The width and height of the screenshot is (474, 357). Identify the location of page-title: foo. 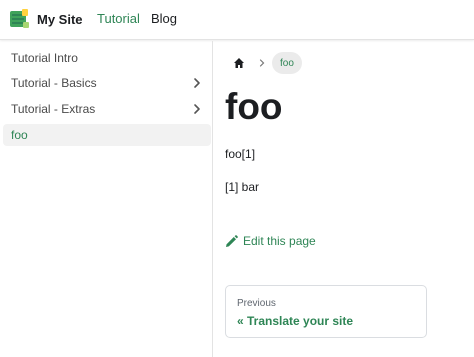
(254, 106).